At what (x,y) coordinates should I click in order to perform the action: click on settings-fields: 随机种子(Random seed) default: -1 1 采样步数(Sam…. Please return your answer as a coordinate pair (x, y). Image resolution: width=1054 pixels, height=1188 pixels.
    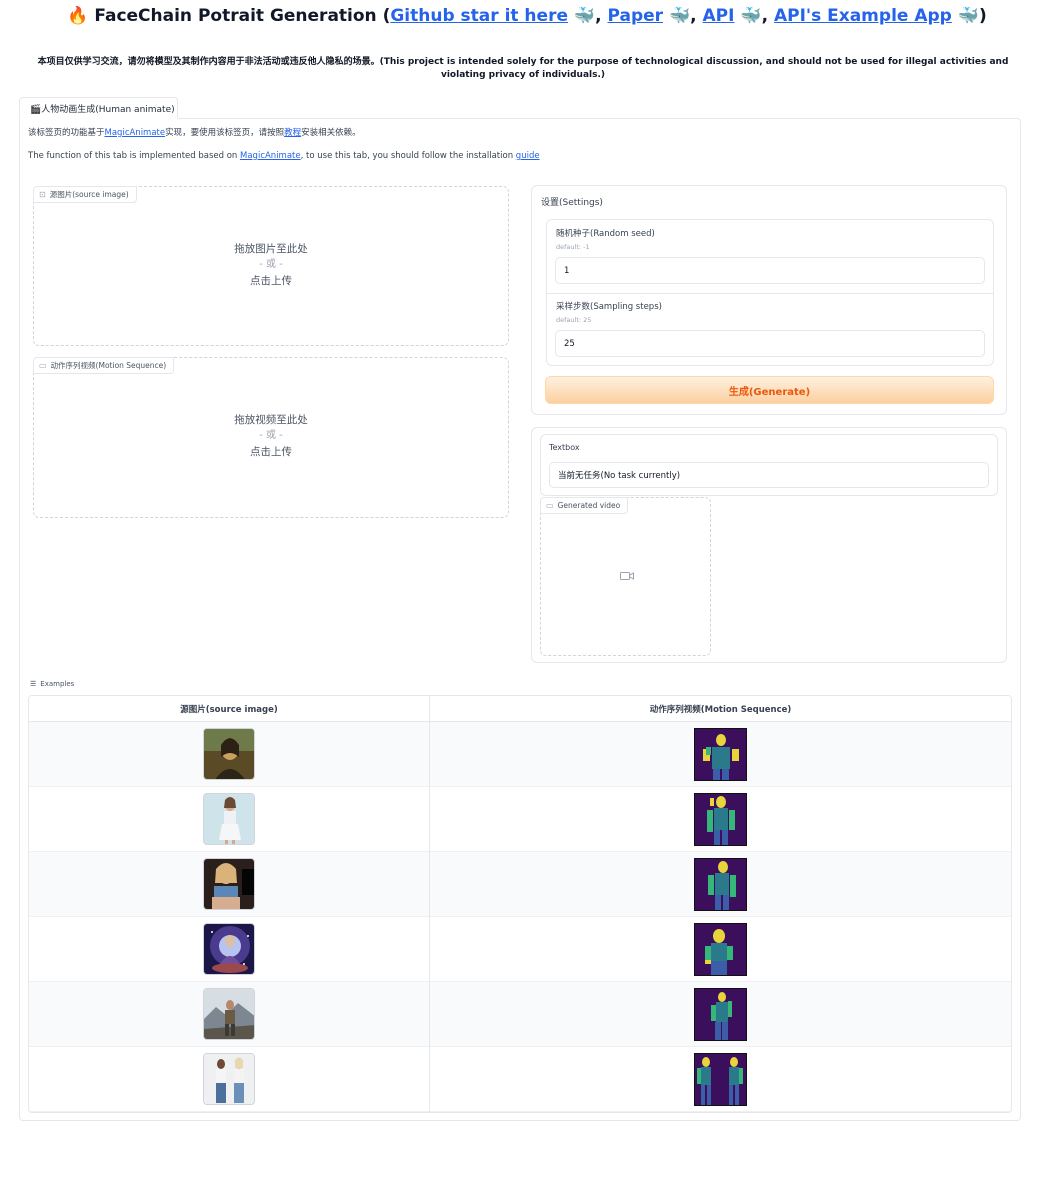
    Looking at the image, I should click on (770, 292).